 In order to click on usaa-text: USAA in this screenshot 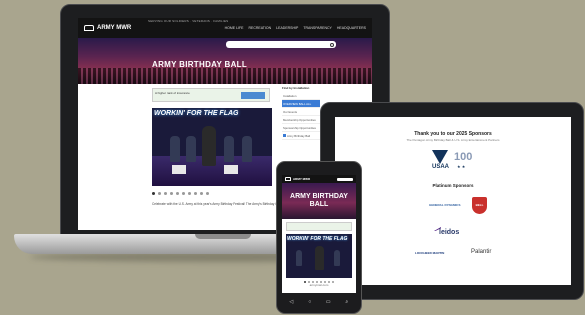, I will do `click(441, 167)`.